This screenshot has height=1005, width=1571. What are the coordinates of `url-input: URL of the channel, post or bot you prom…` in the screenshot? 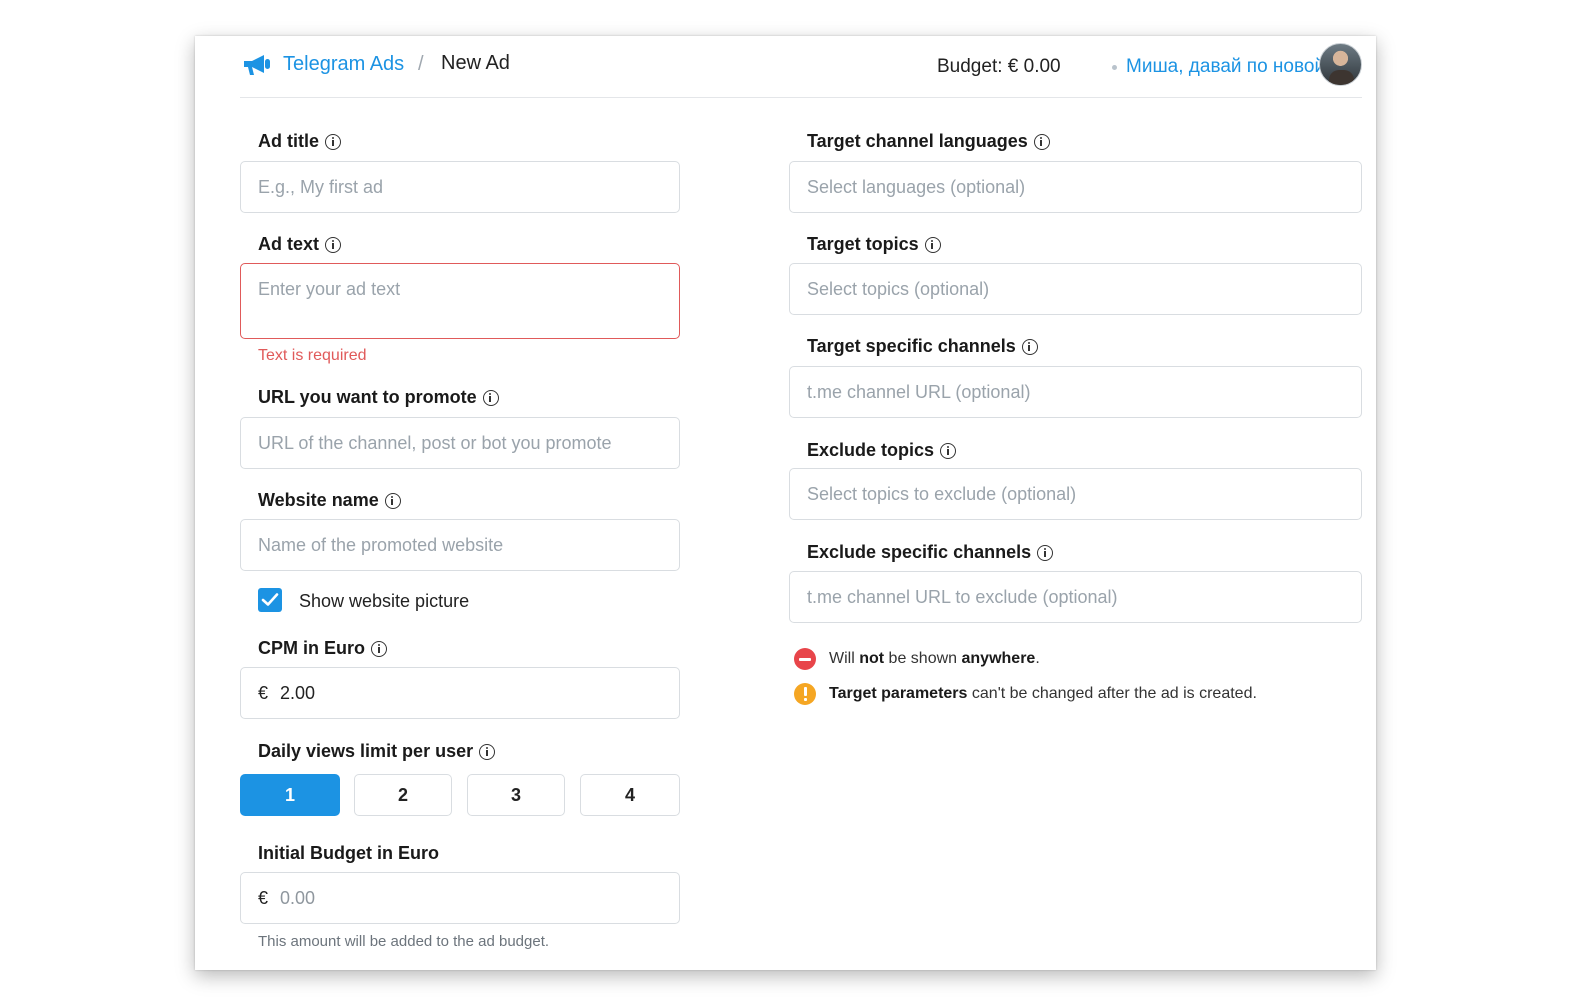 It's located at (460, 443).